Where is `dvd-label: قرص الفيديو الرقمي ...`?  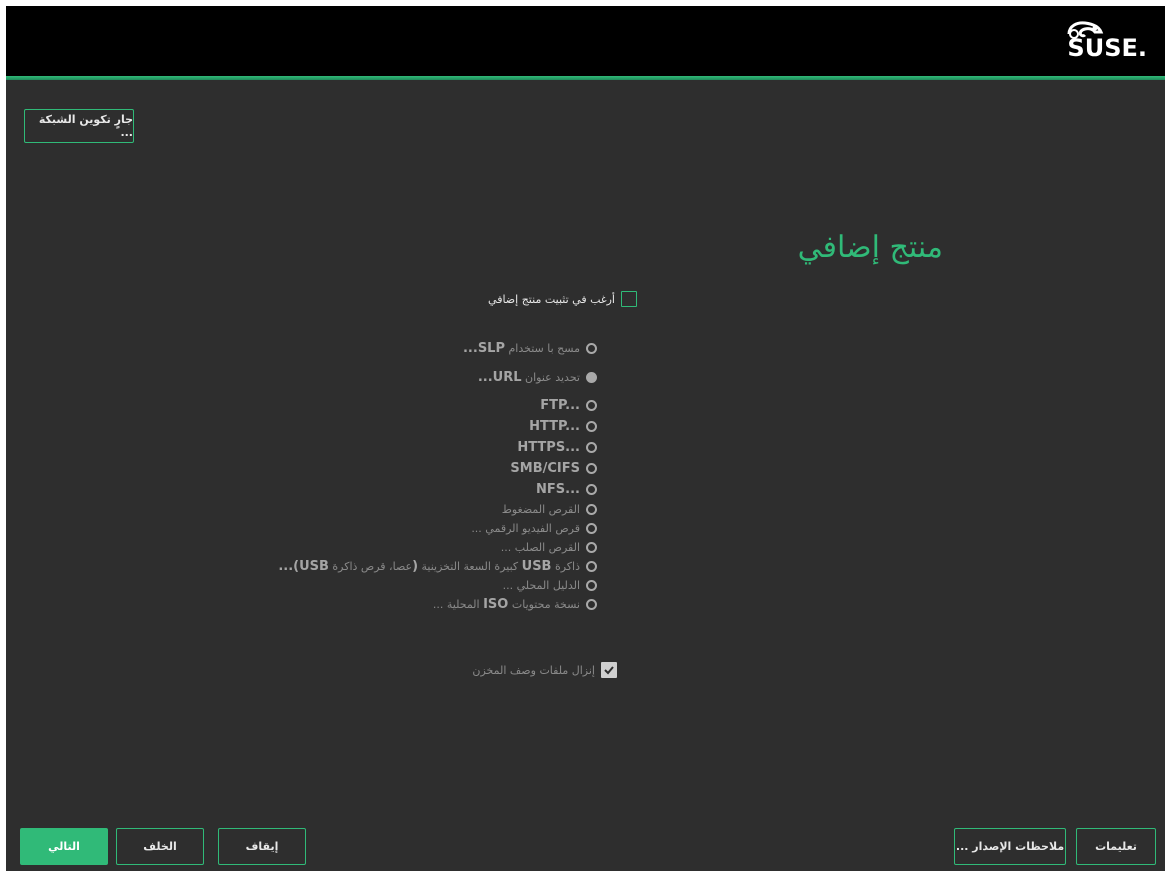
dvd-label: قرص الفيديو الرقمي ... is located at coordinates (525, 528).